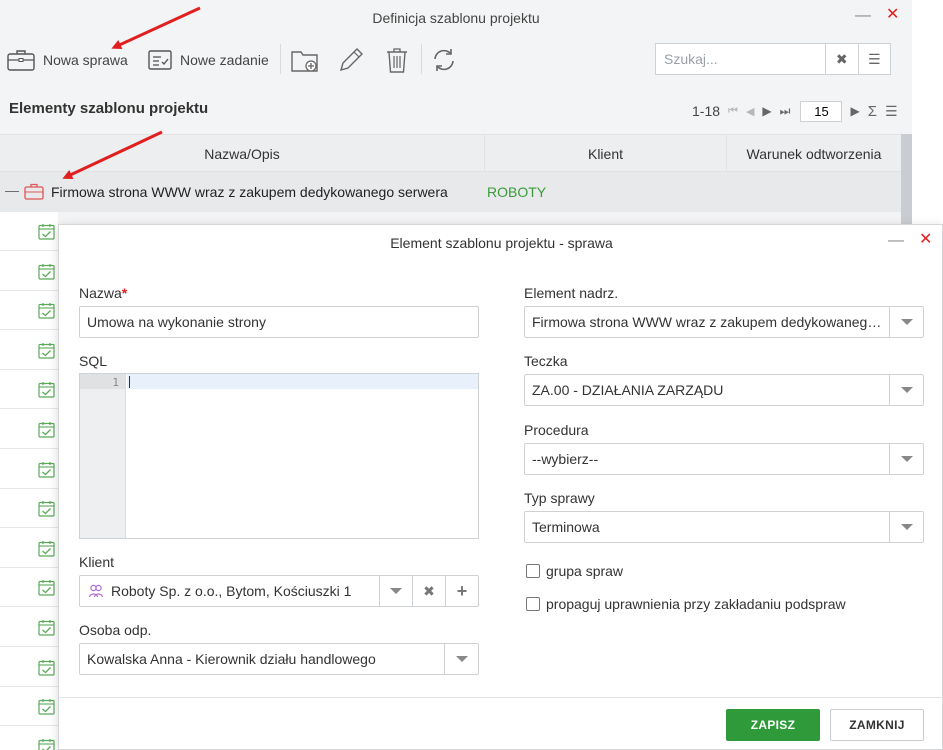 The image size is (943, 750). What do you see at coordinates (724, 527) in the screenshot?
I see `case-type-select: Terminowa` at bounding box center [724, 527].